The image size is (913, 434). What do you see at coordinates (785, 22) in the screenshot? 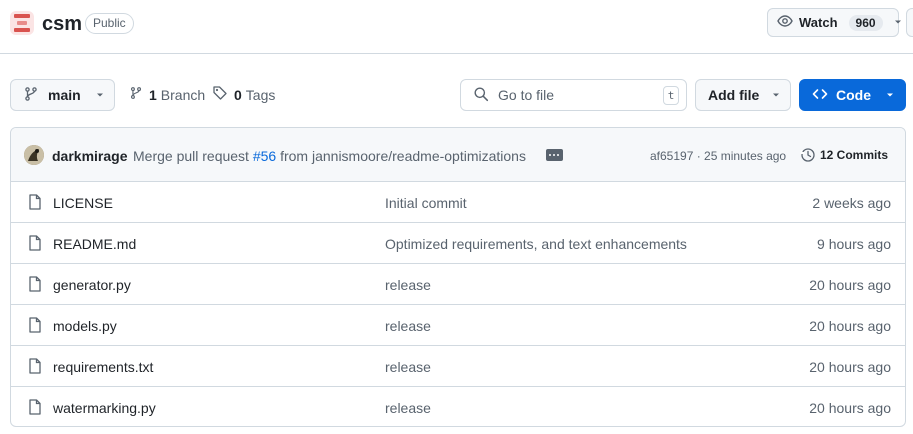
I see `eye-icon` at bounding box center [785, 22].